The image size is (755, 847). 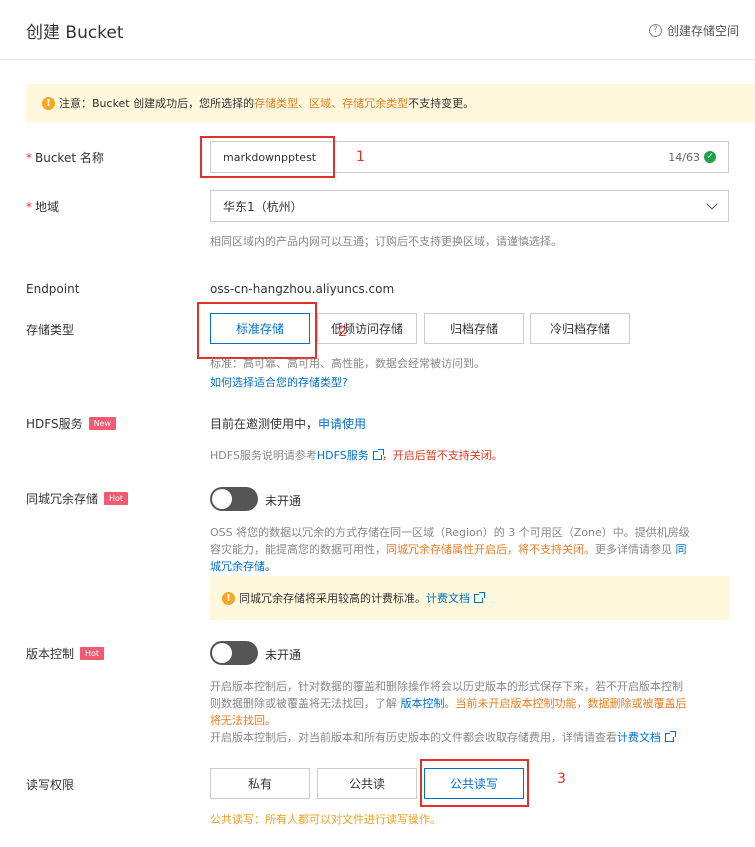 I want to click on versioning-label: 版本控制, so click(x=50, y=654).